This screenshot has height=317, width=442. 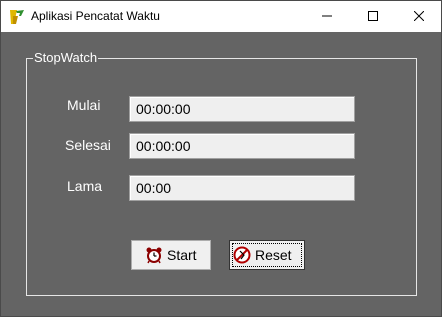 I want to click on reset-button: Reset, so click(x=267, y=255).